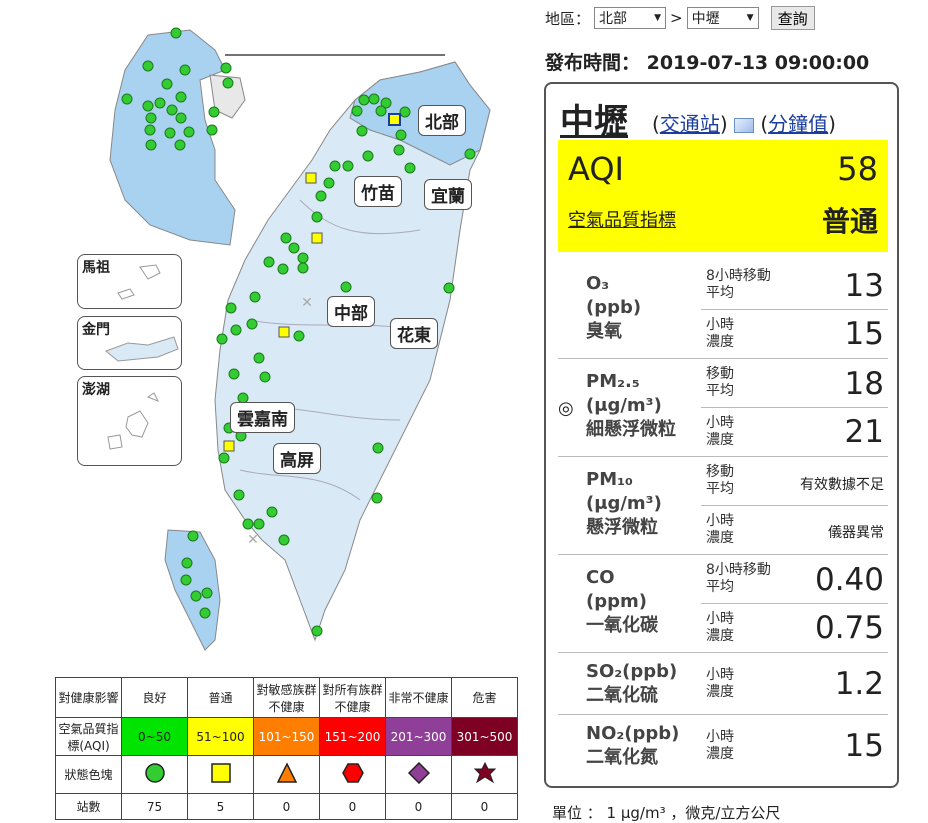  Describe the element at coordinates (630, 18) in the screenshot. I see `region-select: 北部 ▼` at that location.